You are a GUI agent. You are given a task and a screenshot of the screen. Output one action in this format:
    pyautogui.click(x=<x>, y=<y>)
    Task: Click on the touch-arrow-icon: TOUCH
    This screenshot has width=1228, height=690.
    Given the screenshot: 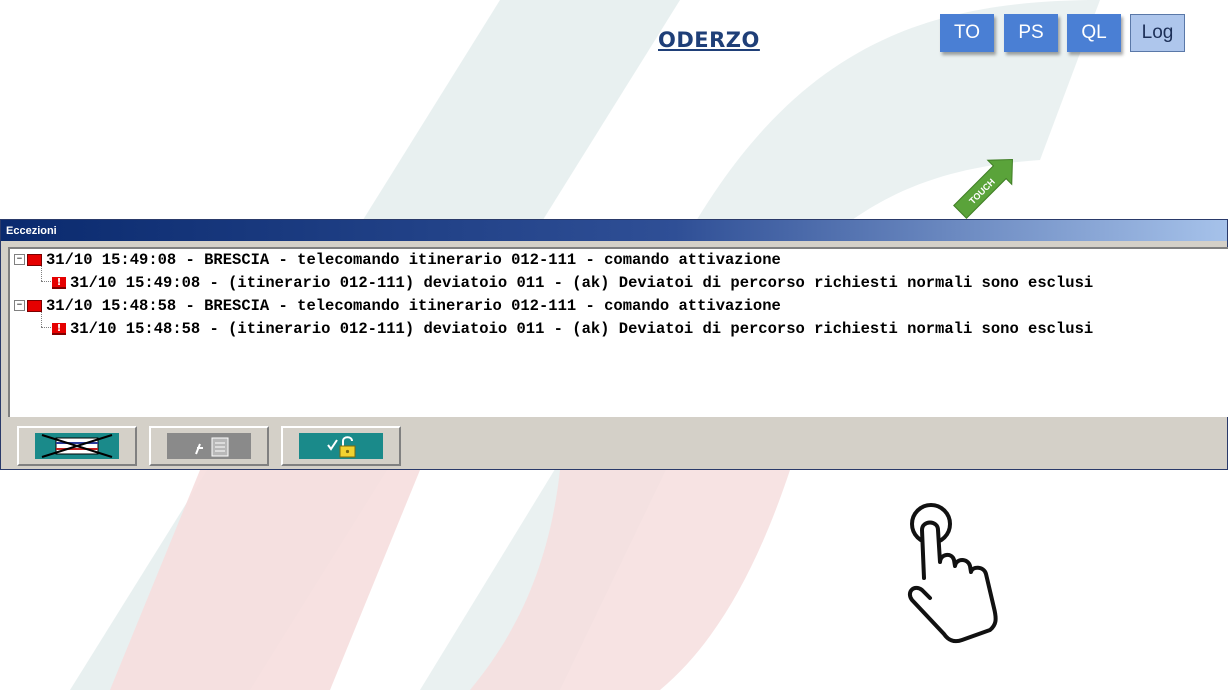 What is the action you would take?
    pyautogui.click(x=983, y=189)
    